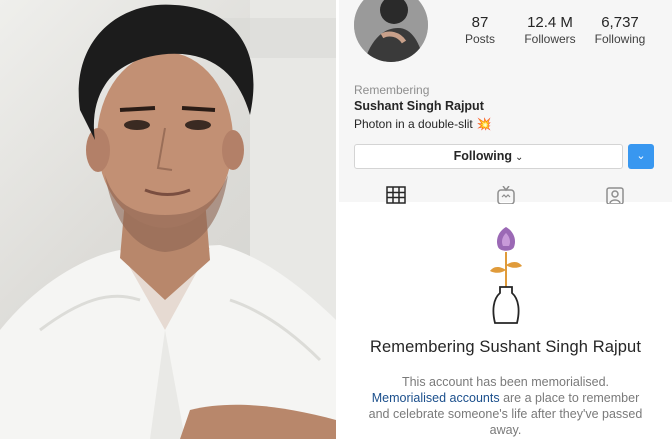 The width and height of the screenshot is (672, 439). Describe the element at coordinates (506, 195) in the screenshot. I see `igtv-icon` at that location.